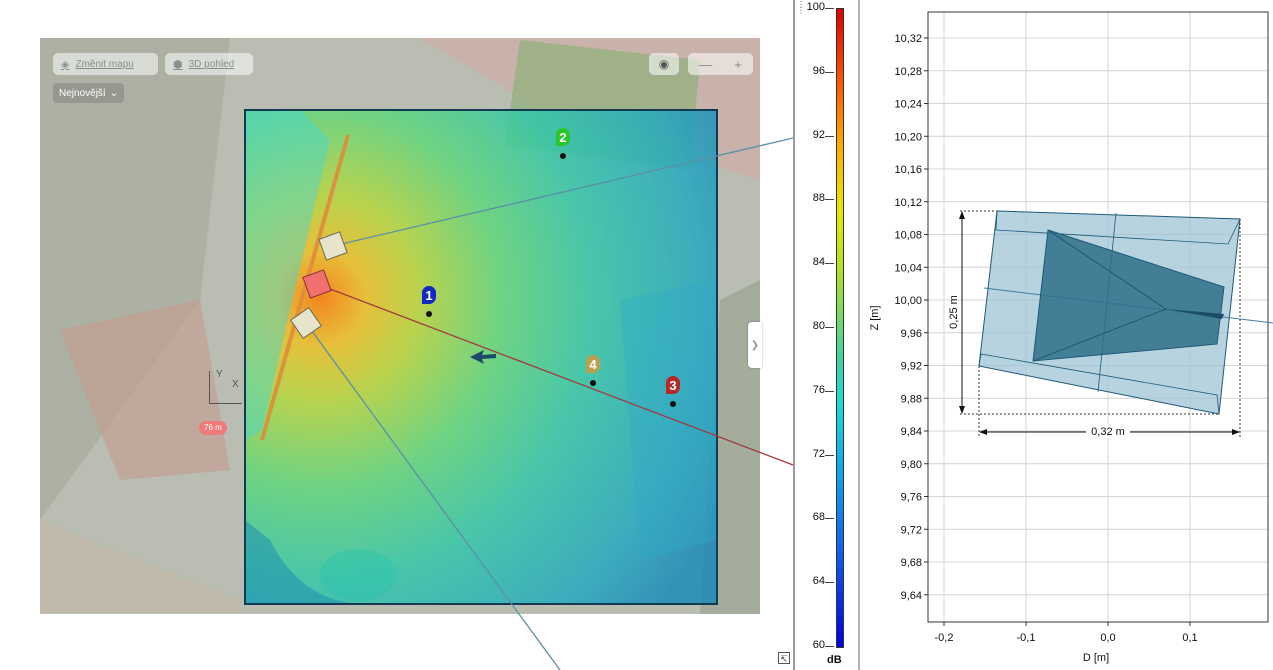  Describe the element at coordinates (908, 72) in the screenshot. I see `y-tick-label: 10,28` at that location.